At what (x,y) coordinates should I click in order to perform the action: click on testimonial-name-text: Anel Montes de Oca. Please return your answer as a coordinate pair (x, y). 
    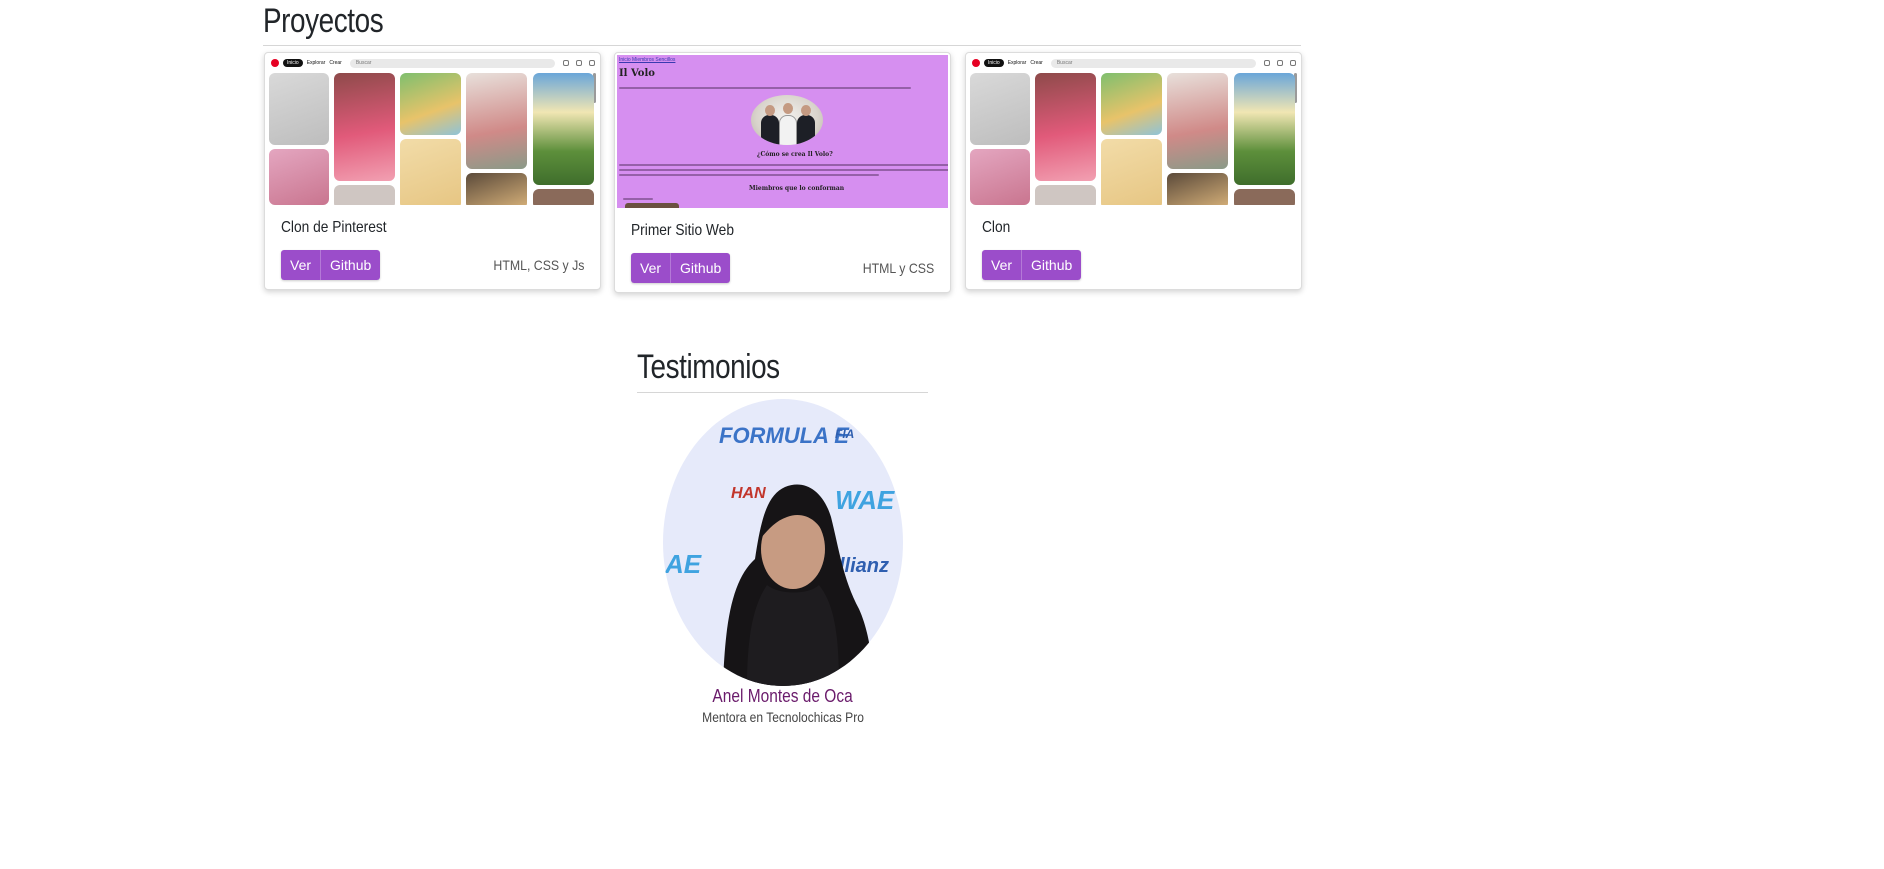
    Looking at the image, I should click on (783, 696).